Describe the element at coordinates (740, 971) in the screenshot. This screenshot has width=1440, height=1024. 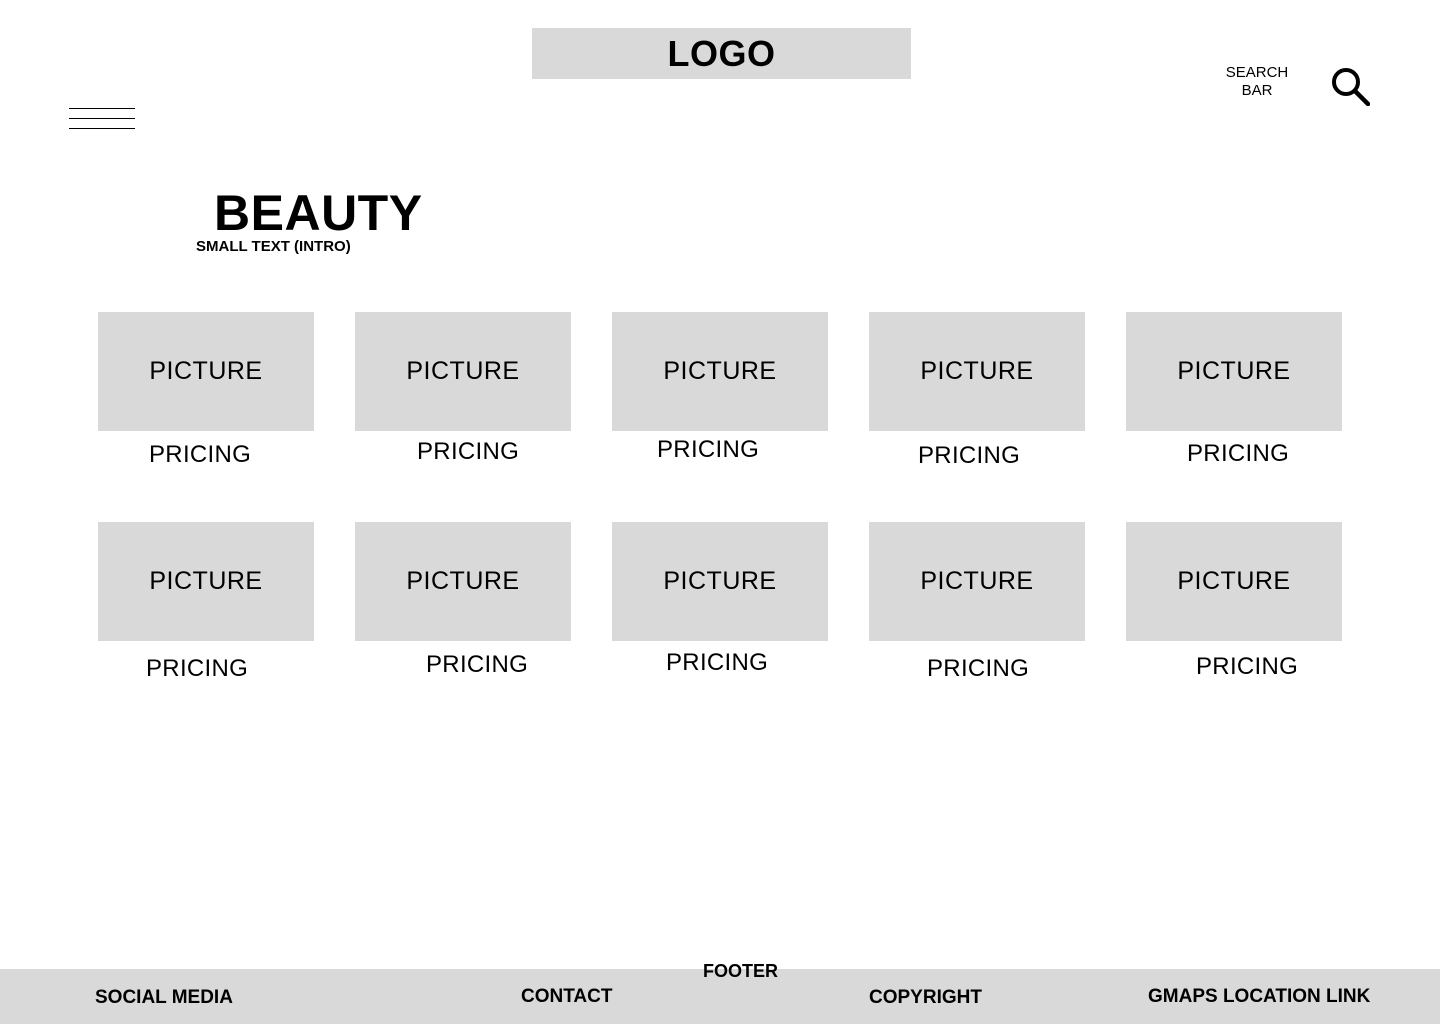
I see `footer-label: FOOTER` at that location.